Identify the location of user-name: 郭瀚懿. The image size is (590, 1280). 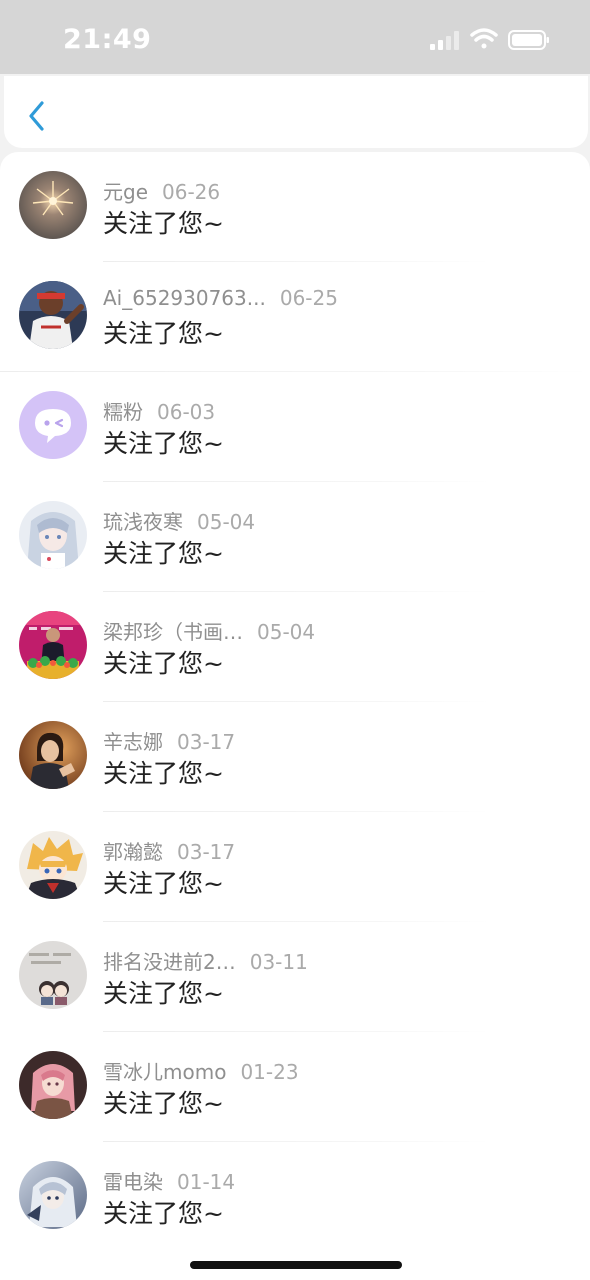
(133, 852).